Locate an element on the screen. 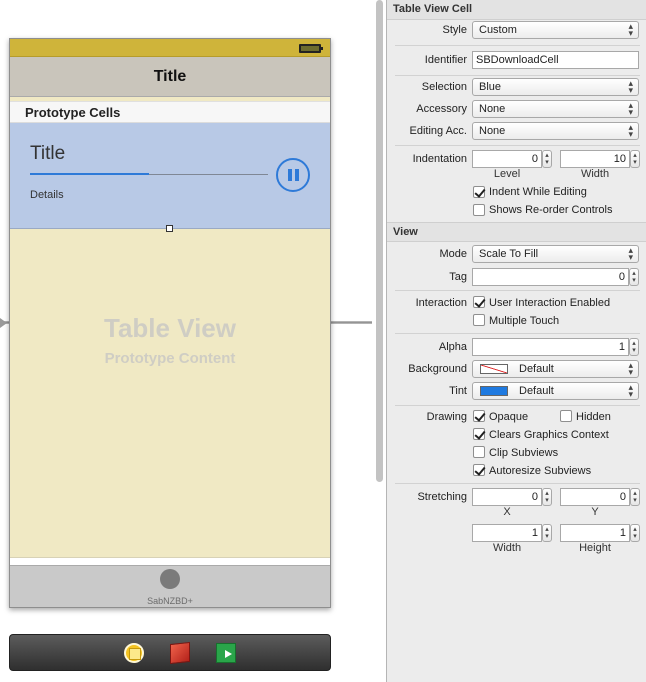 The image size is (646, 682). height-sublabel-stretch: Height is located at coordinates (595, 548).